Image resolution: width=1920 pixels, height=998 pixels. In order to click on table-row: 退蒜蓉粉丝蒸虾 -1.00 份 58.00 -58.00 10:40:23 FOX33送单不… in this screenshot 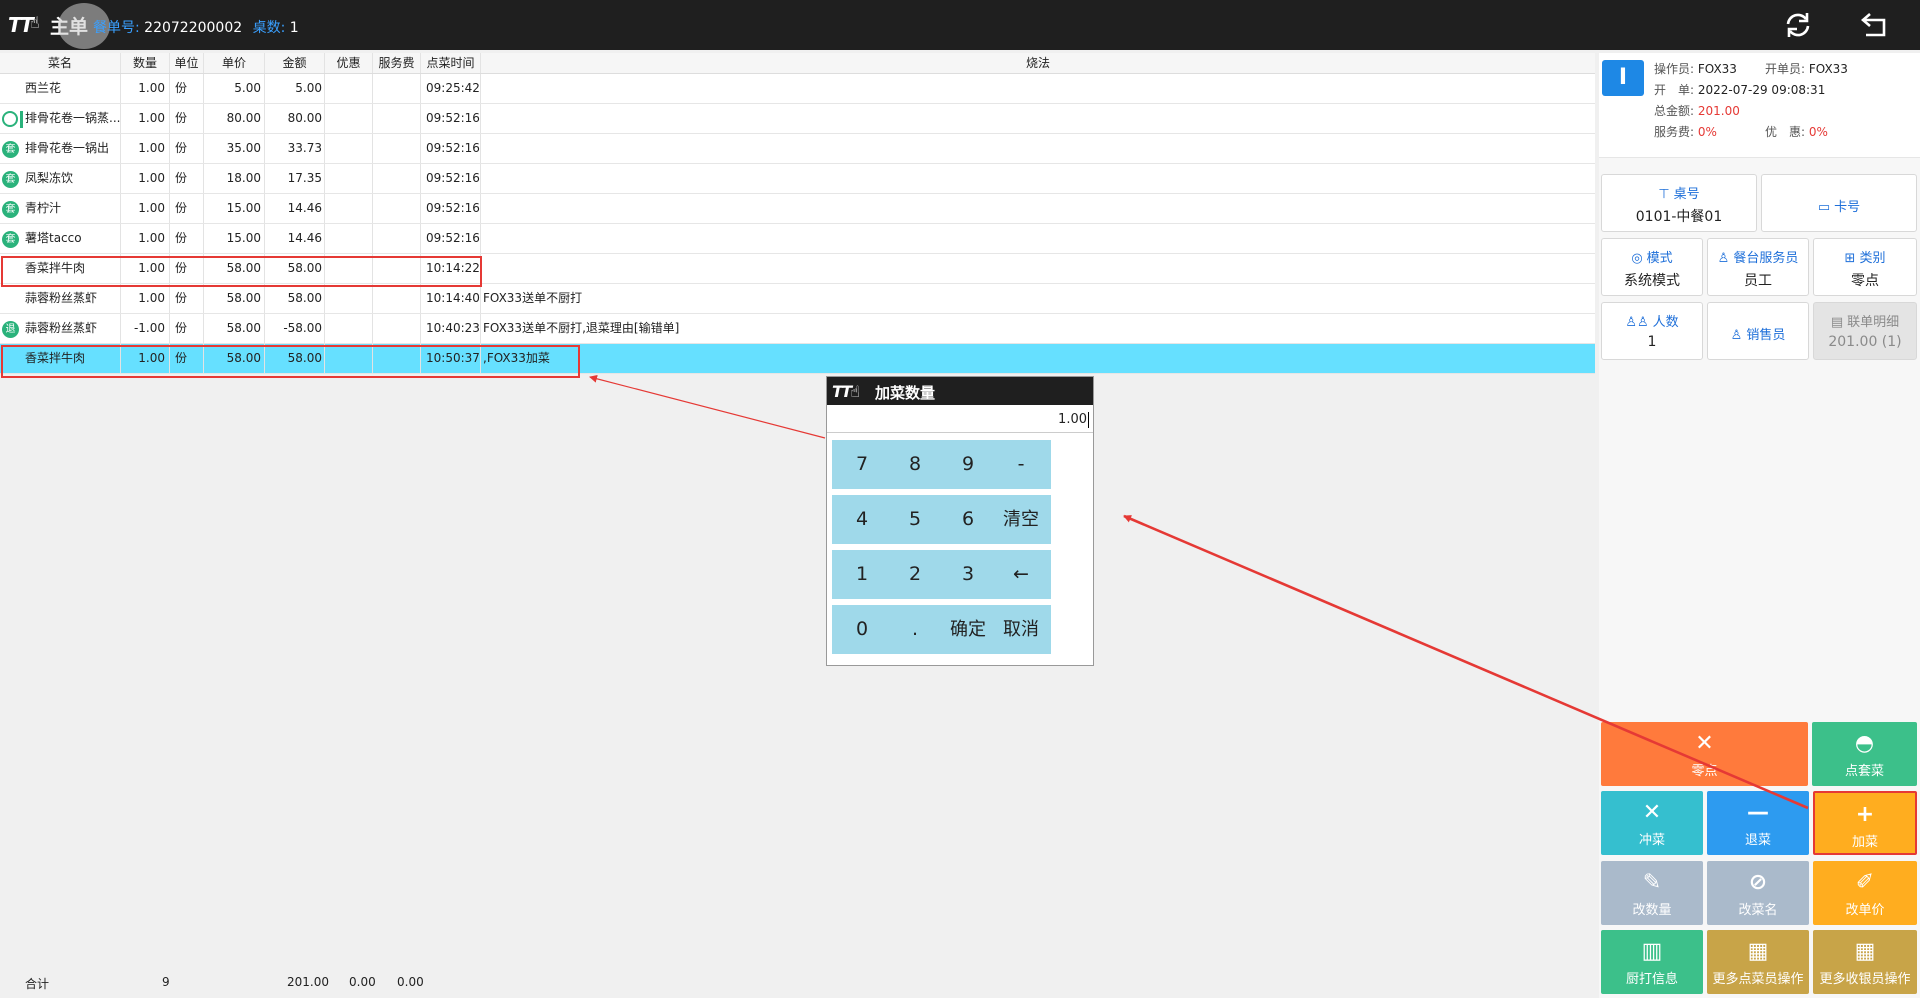, I will do `click(797, 329)`.